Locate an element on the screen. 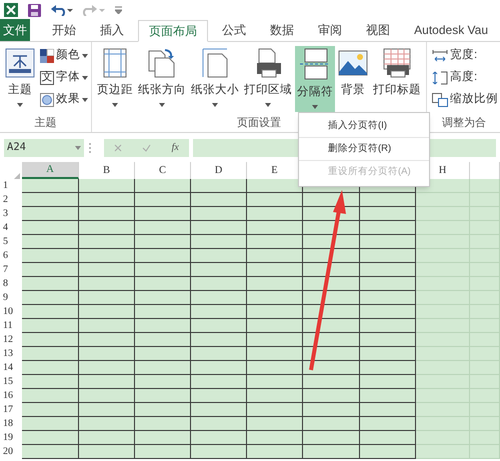 The height and width of the screenshot is (461, 500). group-label: 主题 is located at coordinates (45, 123).